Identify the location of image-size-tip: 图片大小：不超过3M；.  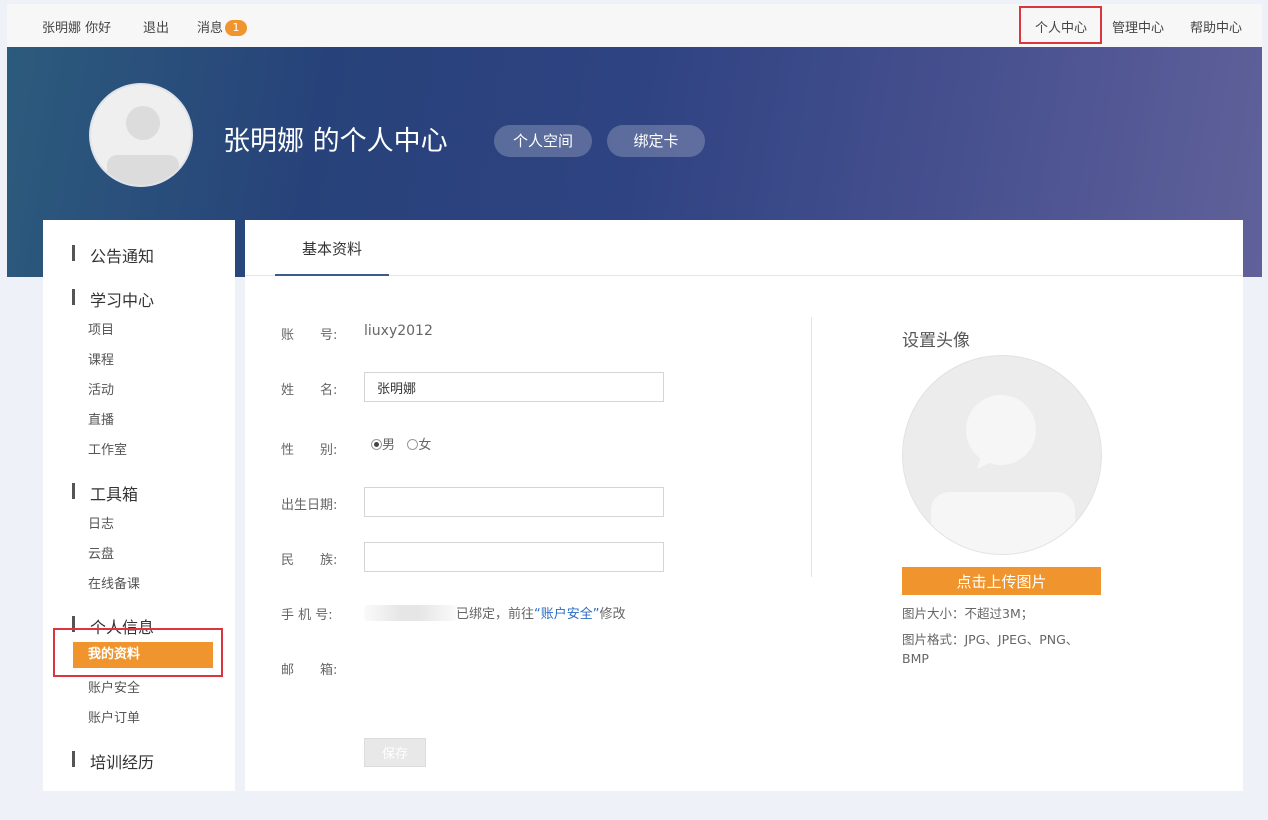
(968, 613).